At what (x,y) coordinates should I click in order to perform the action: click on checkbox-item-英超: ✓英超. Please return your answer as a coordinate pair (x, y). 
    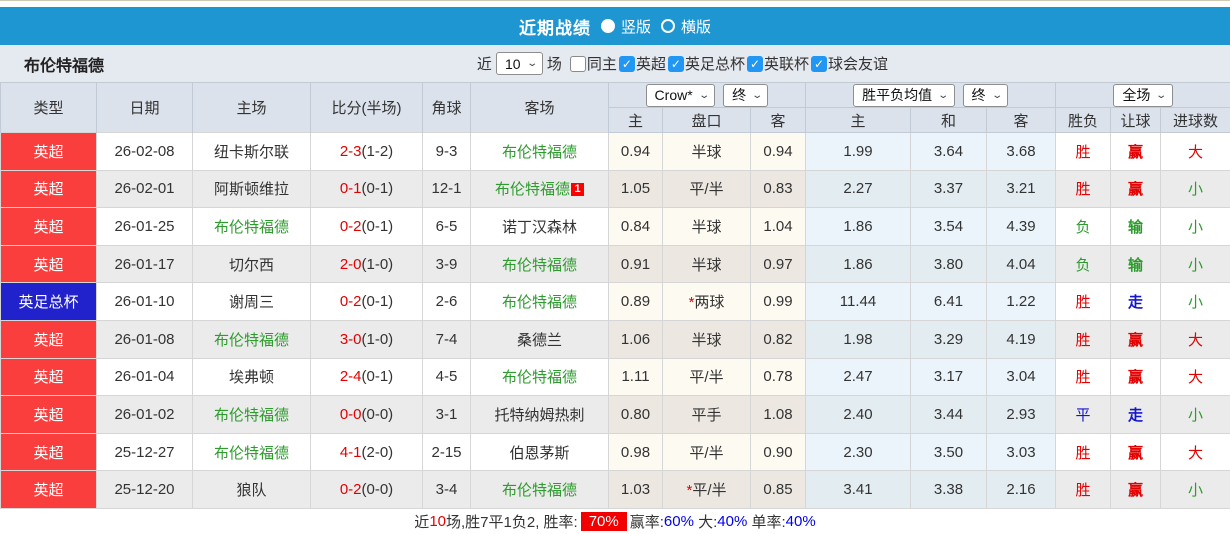
    Looking at the image, I should click on (642, 63).